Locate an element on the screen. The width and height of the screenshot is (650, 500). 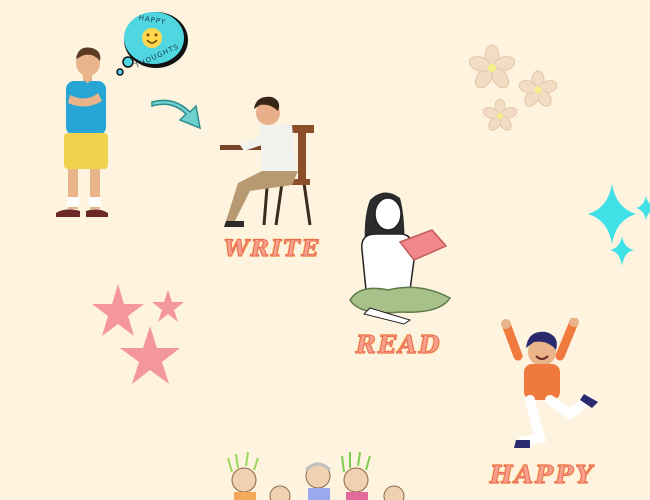
write-label: WRITE is located at coordinates (272, 249).